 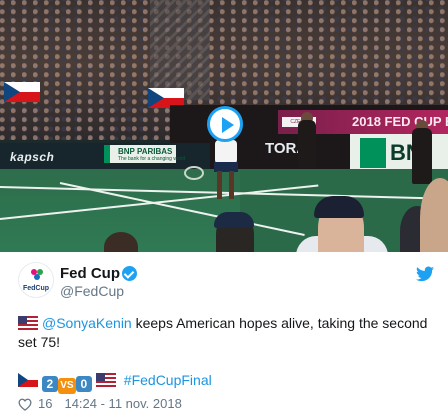 I want to click on kapsch-ad: kapsch, so click(x=32, y=157).